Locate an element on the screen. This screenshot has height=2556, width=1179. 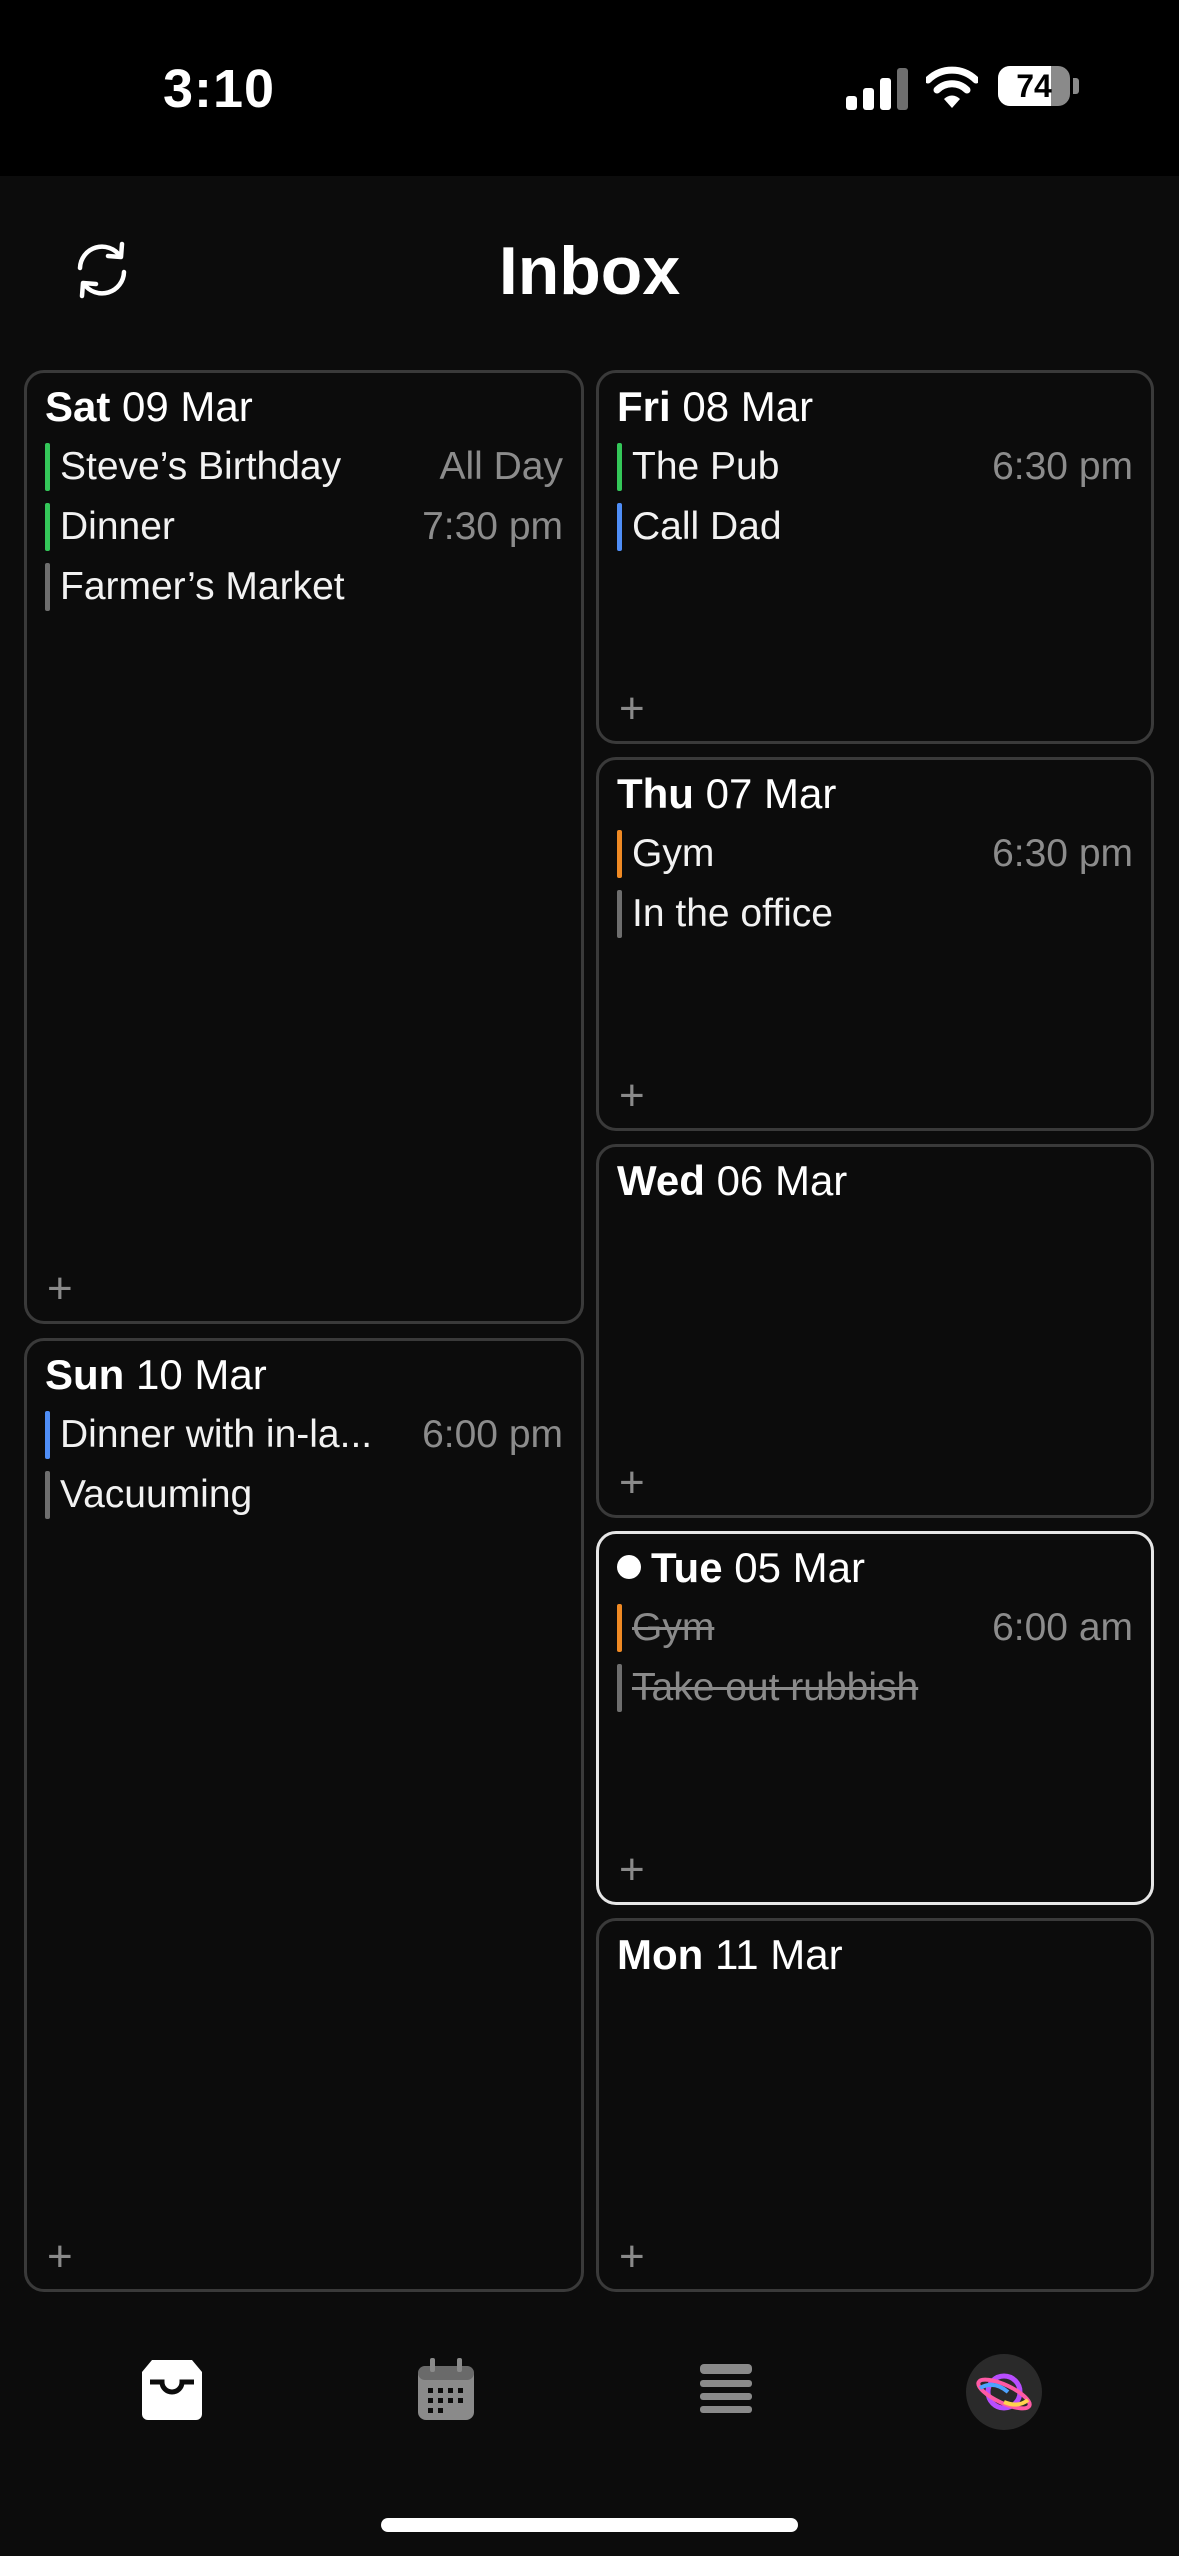
calendar-icon is located at coordinates (446, 2392).